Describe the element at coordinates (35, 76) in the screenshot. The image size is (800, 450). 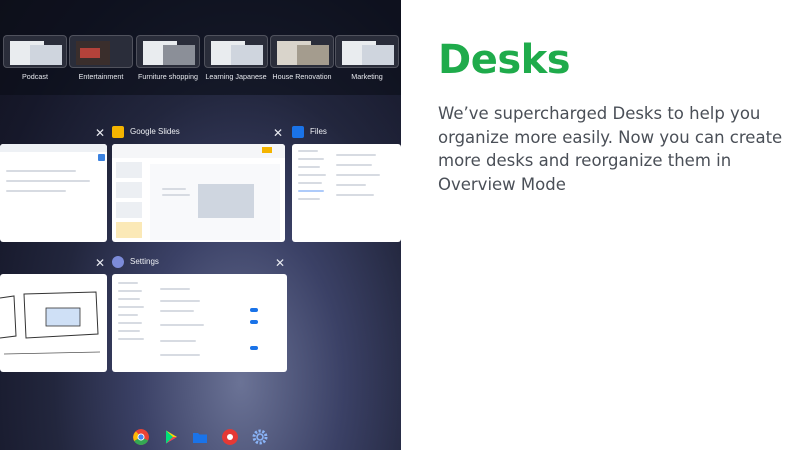
I see `desk-label: Podcast` at that location.